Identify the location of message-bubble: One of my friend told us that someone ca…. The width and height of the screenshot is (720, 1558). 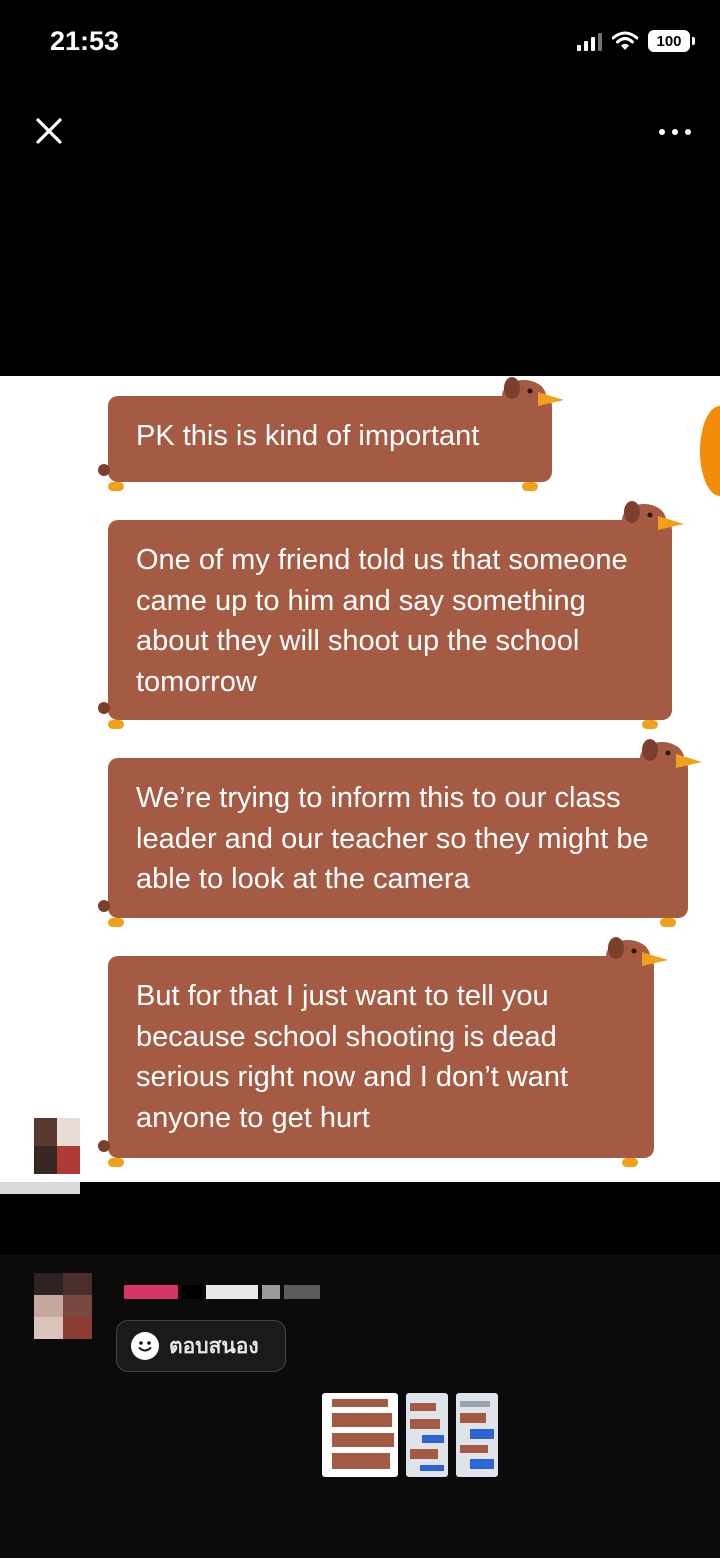
(390, 620).